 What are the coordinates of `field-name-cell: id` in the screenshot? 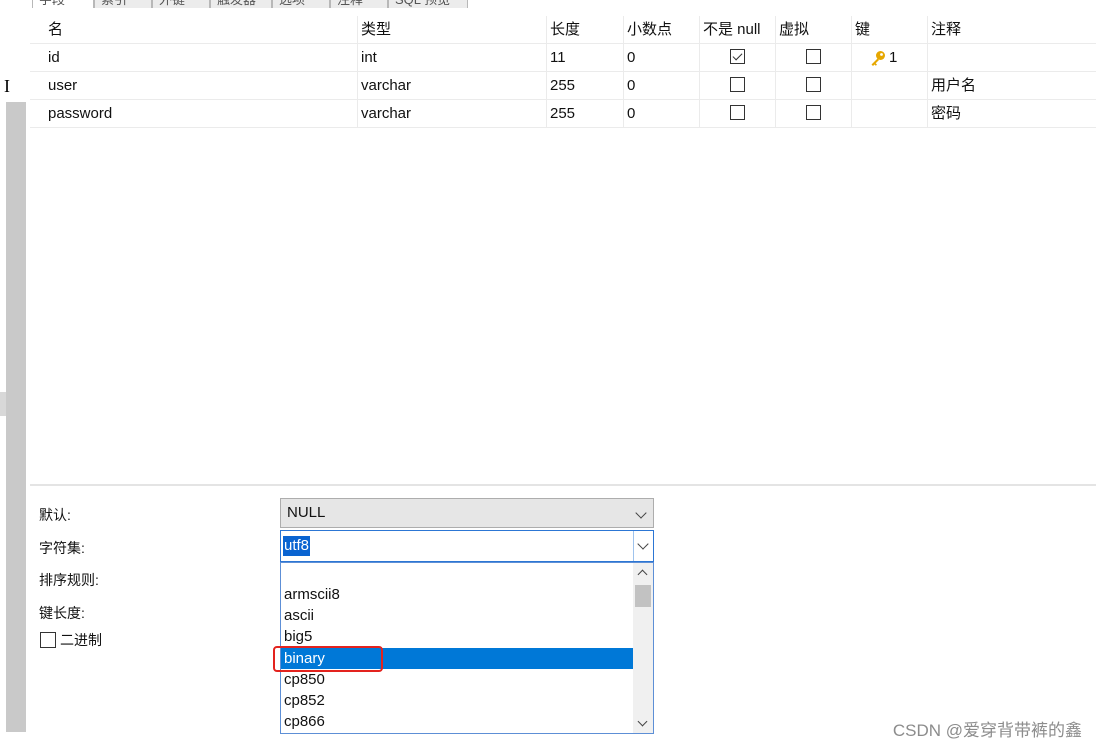 It's located at (194, 58).